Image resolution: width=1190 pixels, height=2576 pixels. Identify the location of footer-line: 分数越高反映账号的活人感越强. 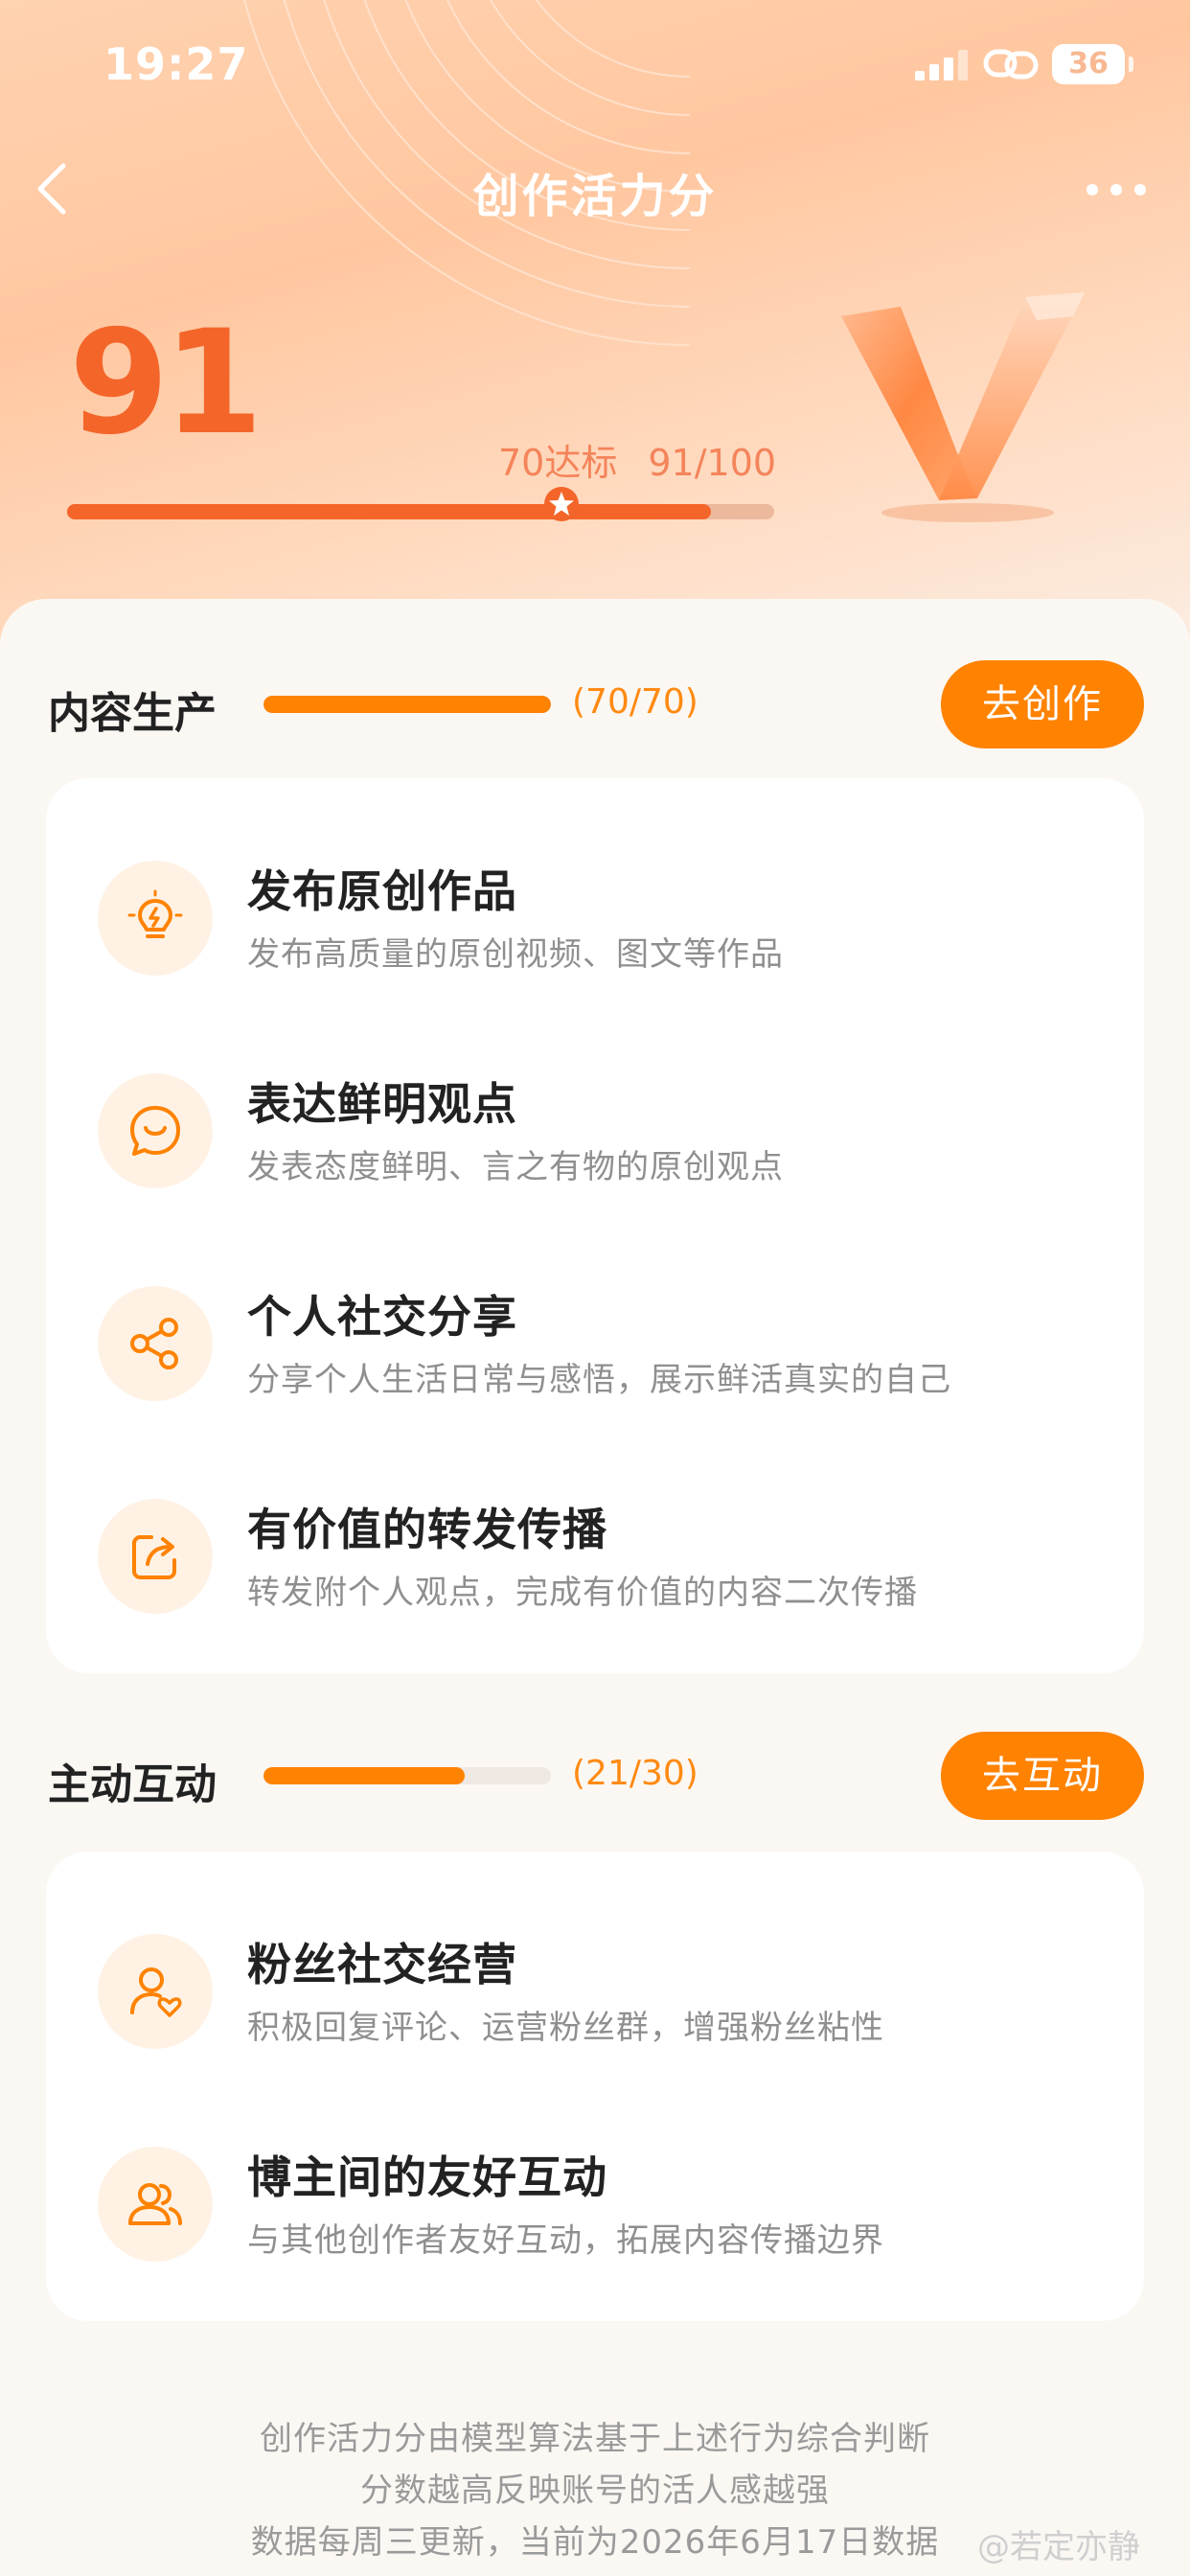
(595, 2491).